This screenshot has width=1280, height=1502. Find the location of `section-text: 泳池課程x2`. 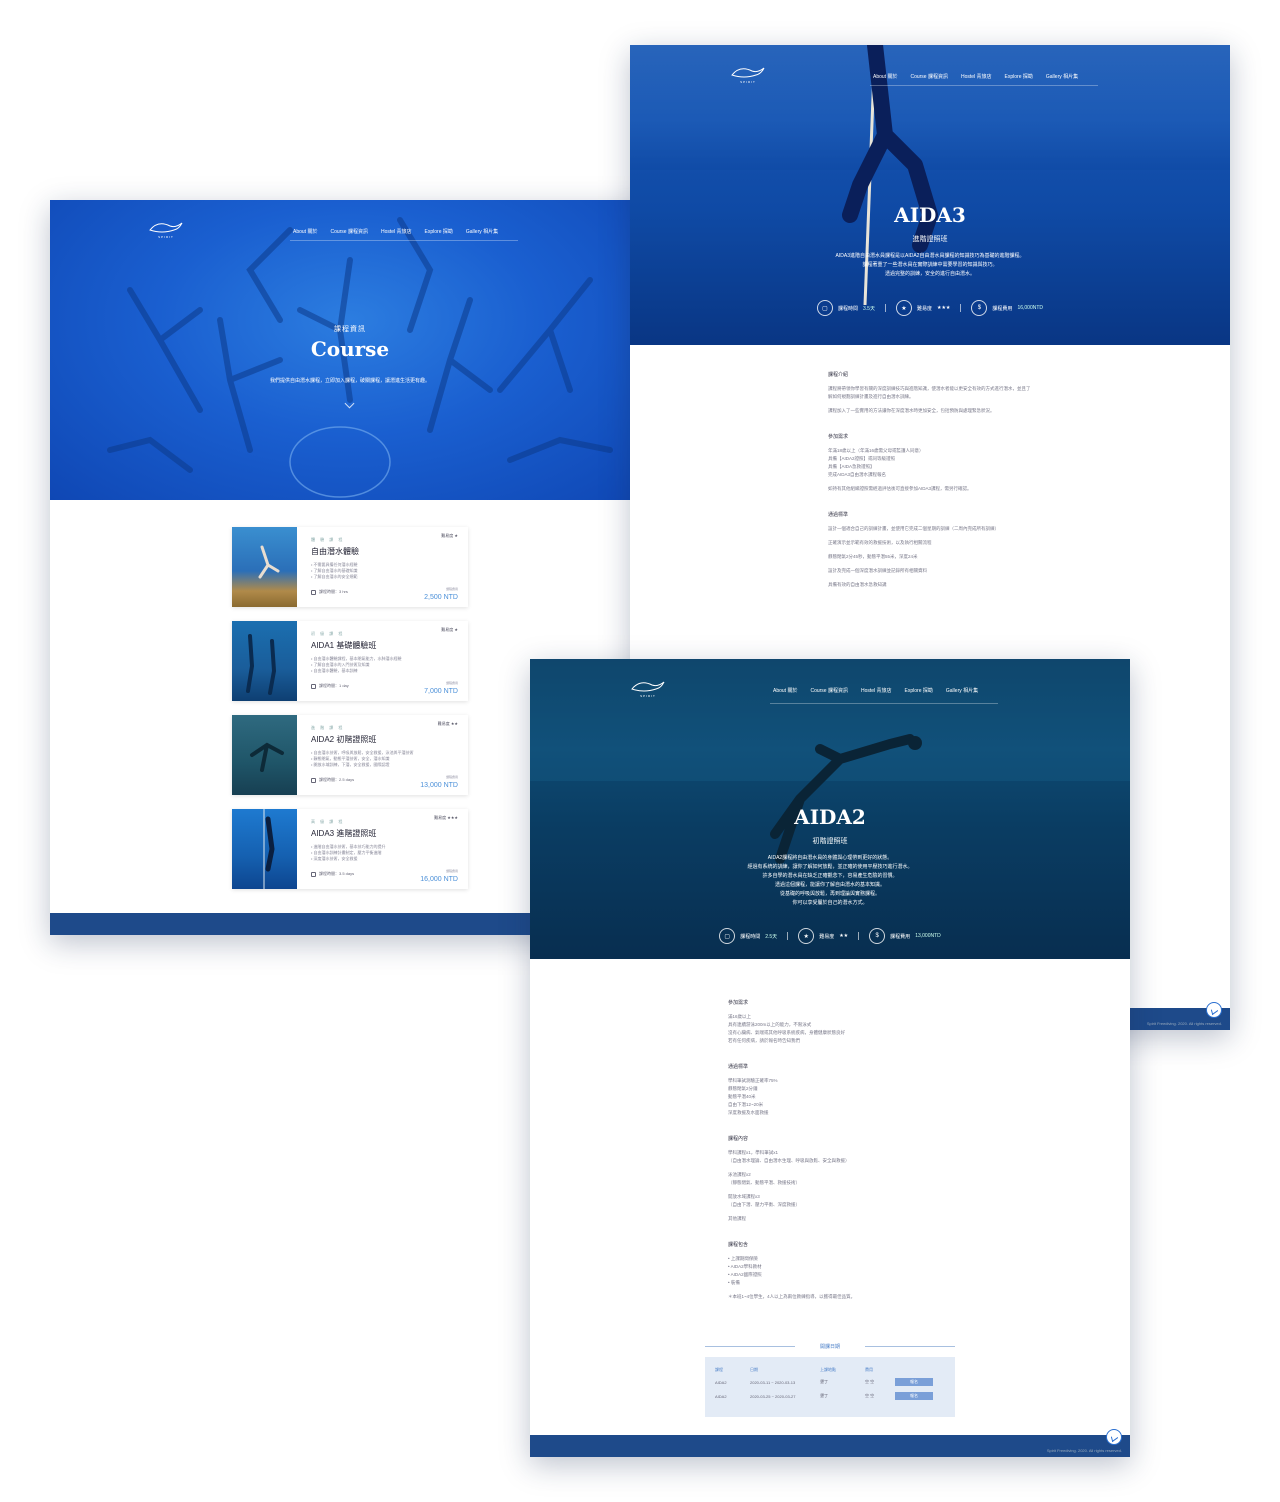

section-text: 泳池課程x2 is located at coordinates (739, 1174).